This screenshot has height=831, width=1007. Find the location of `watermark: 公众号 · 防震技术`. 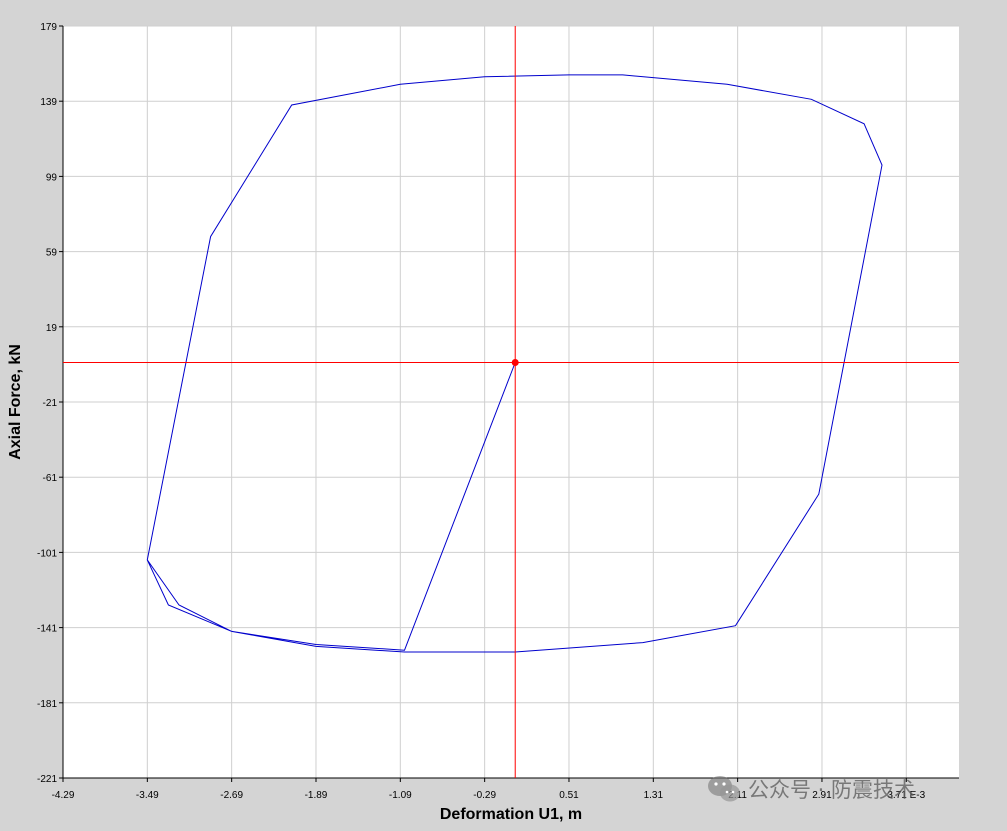

watermark: 公众号 · 防震技术 is located at coordinates (810, 789).